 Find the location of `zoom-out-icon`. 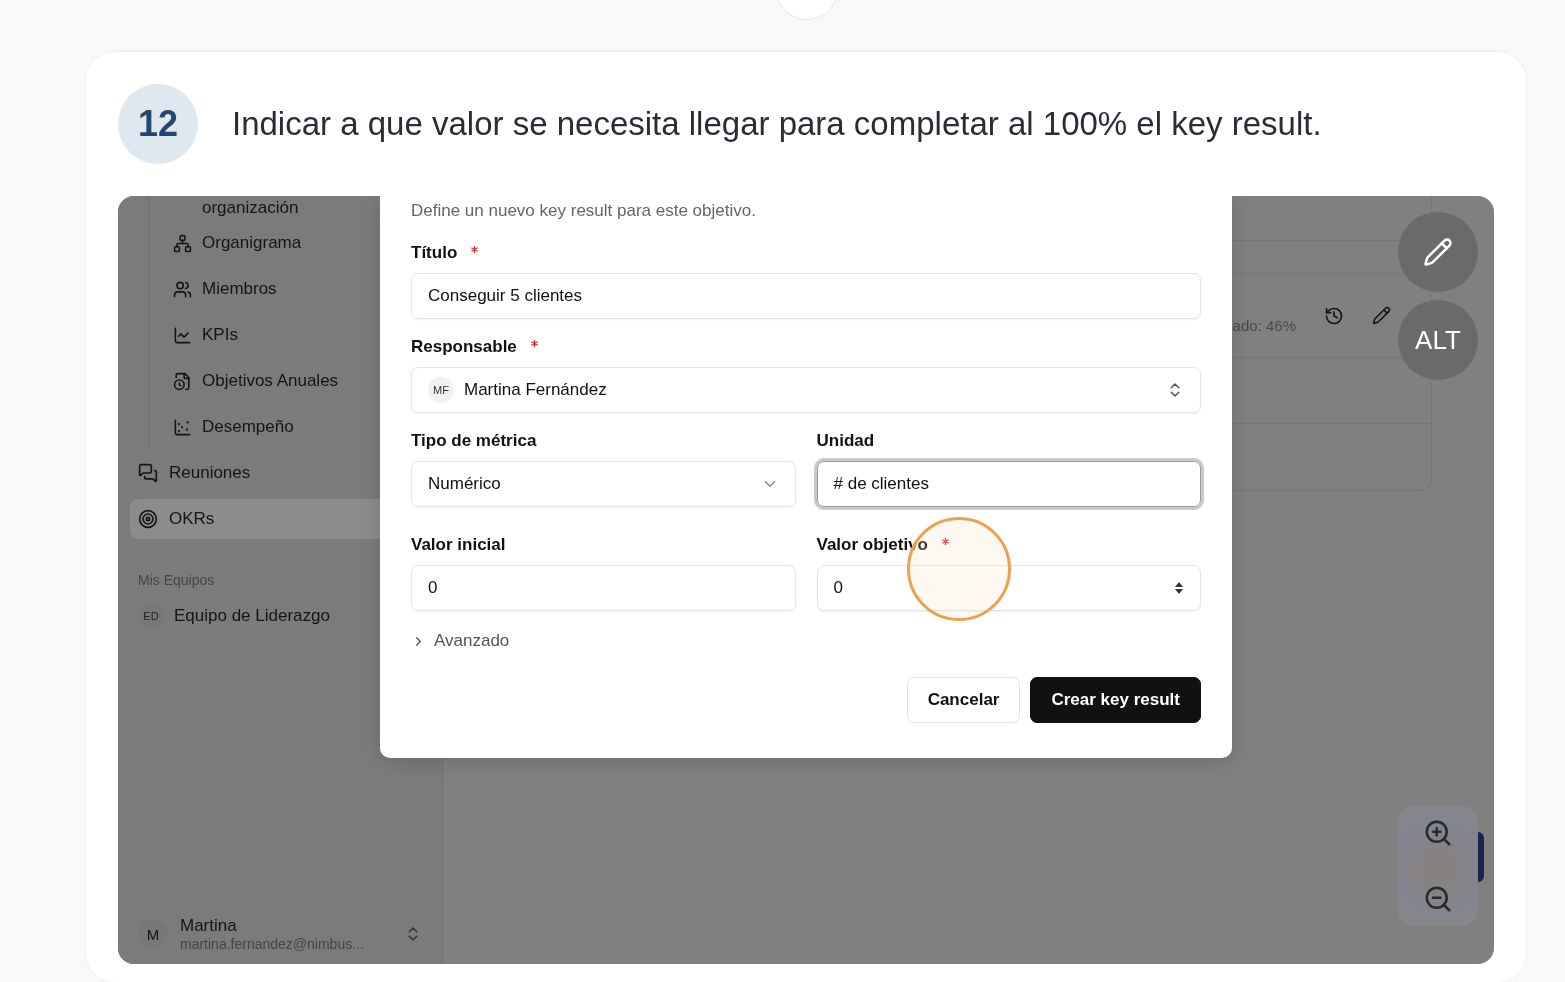

zoom-out-icon is located at coordinates (1438, 899).